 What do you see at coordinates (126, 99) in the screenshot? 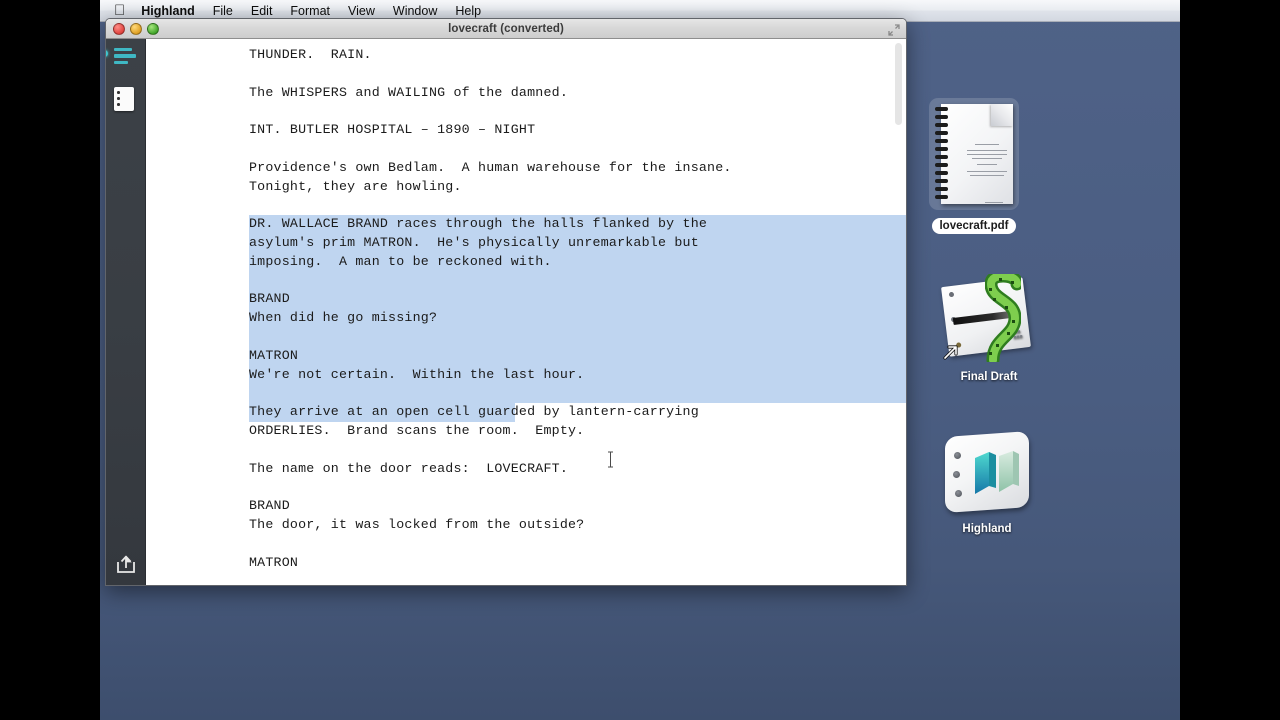
I see `pages-icon` at bounding box center [126, 99].